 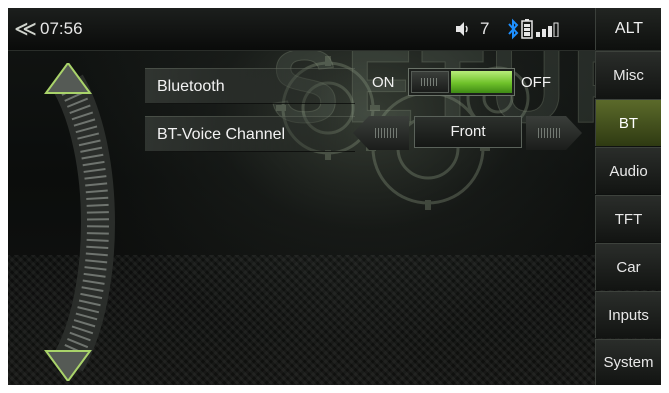 I want to click on nav-item-system: System, so click(x=628, y=362).